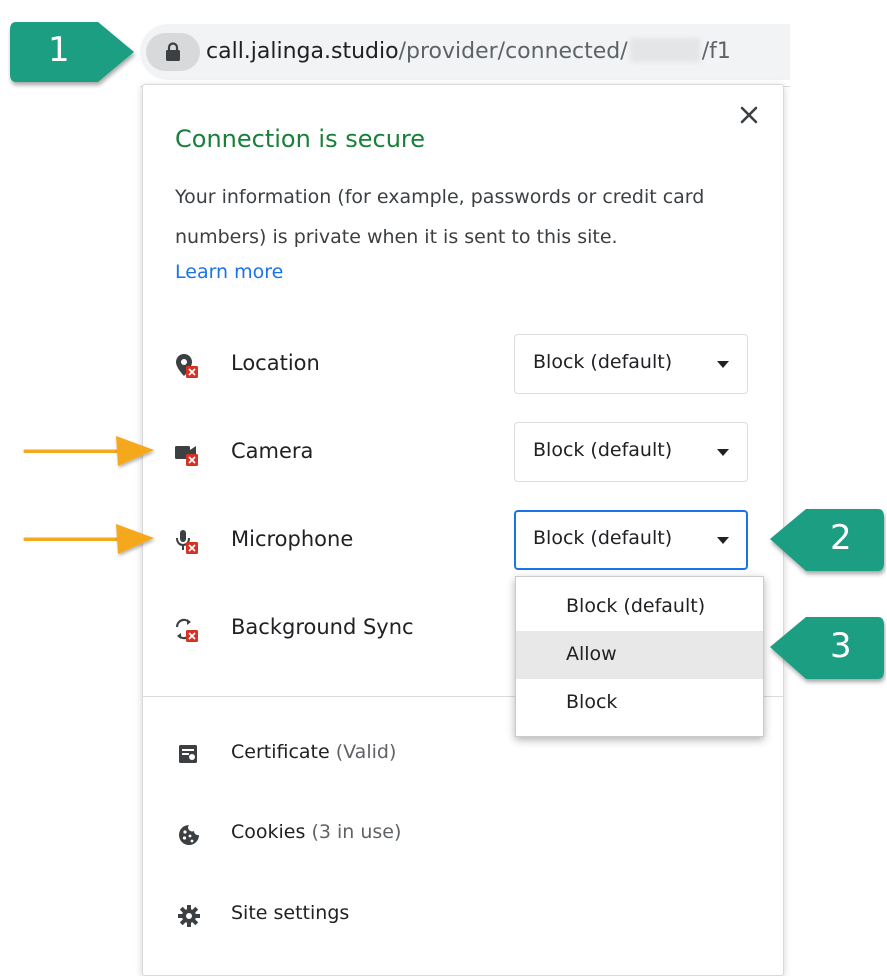 The height and width of the screenshot is (976, 887). What do you see at coordinates (639, 703) in the screenshot?
I see `option-block: Block` at bounding box center [639, 703].